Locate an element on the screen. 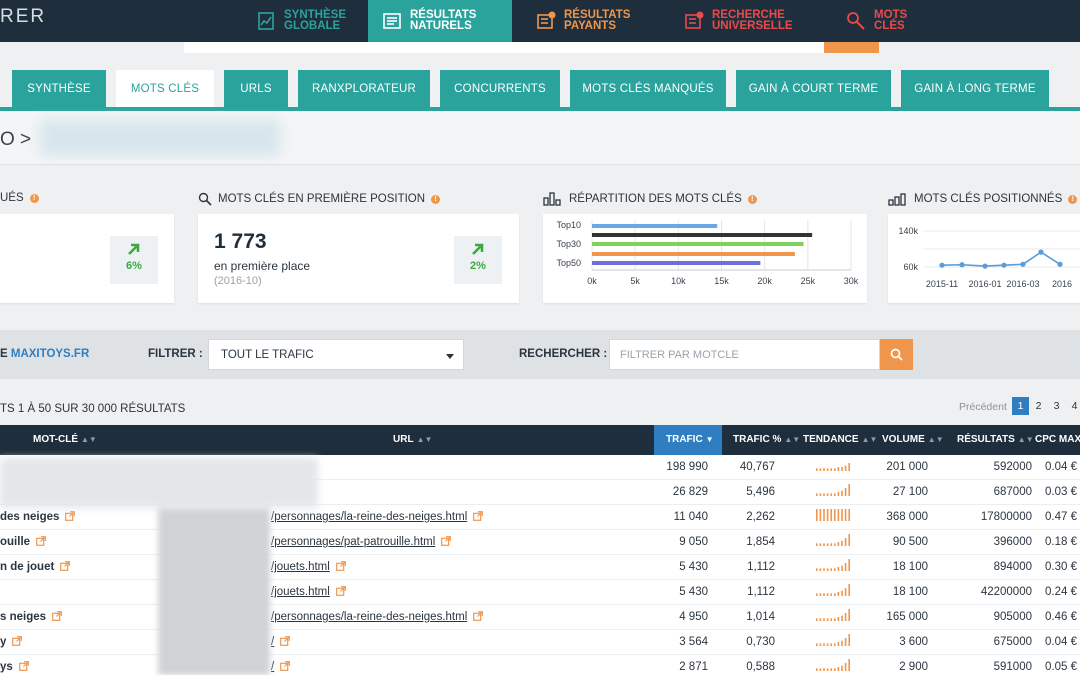 The width and height of the screenshot is (1080, 675). x-tick-label: 20k is located at coordinates (764, 281).